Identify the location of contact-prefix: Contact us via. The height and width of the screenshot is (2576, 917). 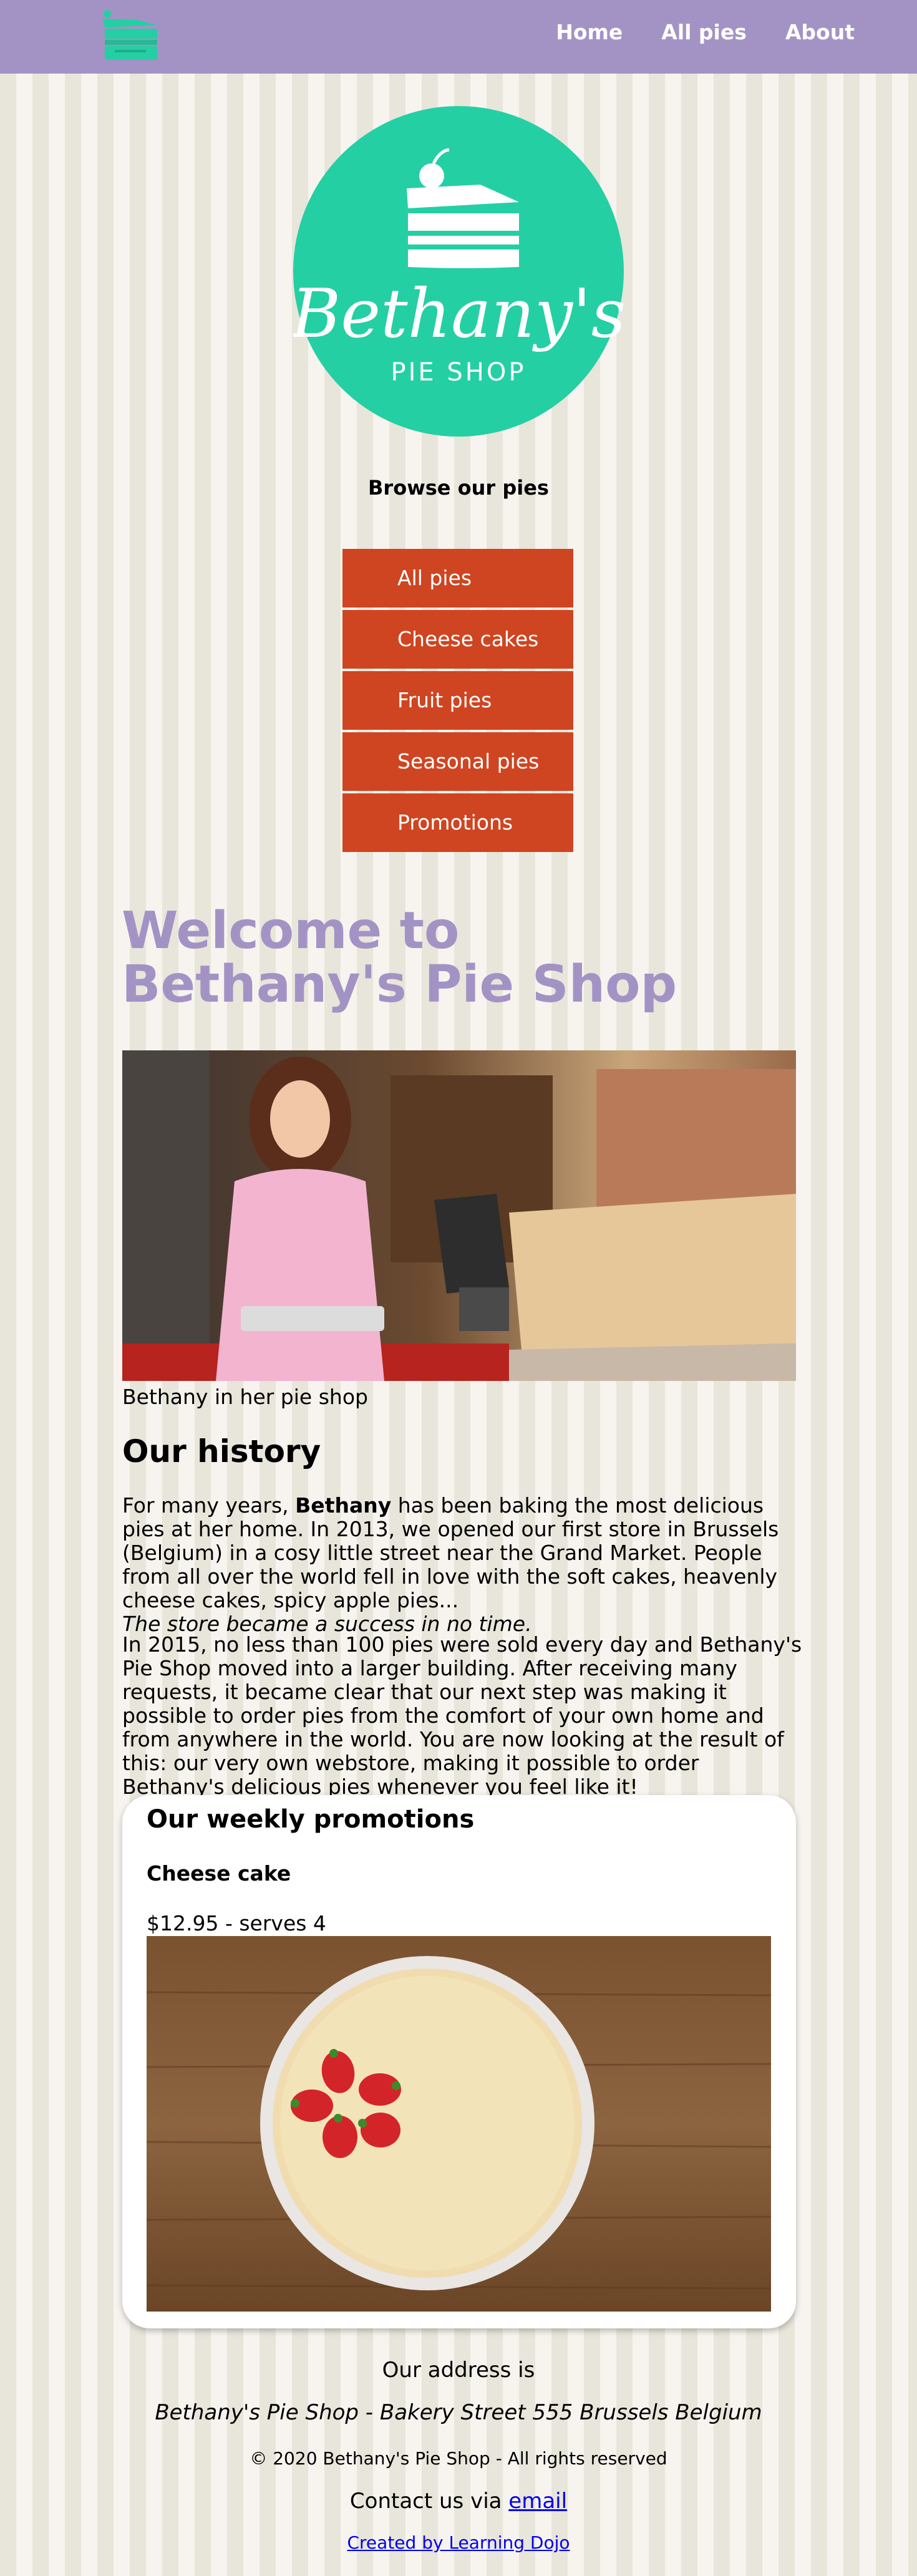
(429, 2501).